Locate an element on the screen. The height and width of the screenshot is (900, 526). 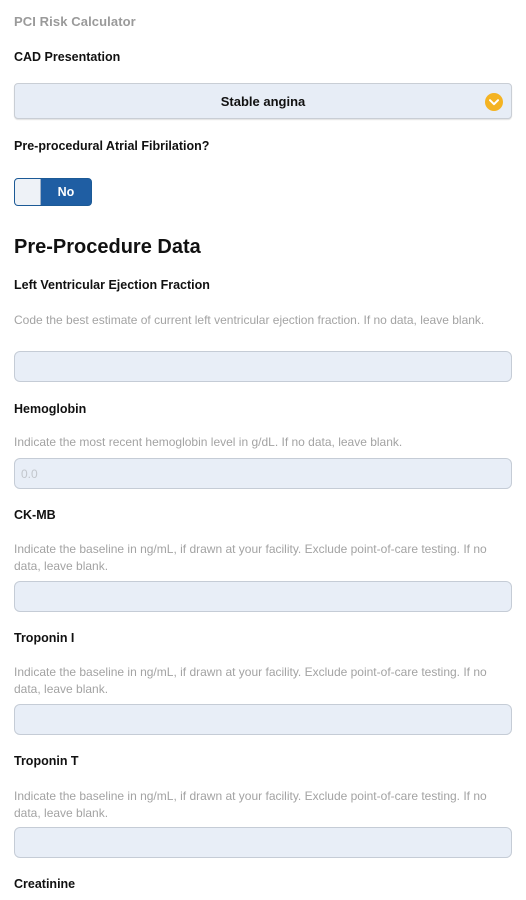
hemoglobin-input is located at coordinates (263, 473).